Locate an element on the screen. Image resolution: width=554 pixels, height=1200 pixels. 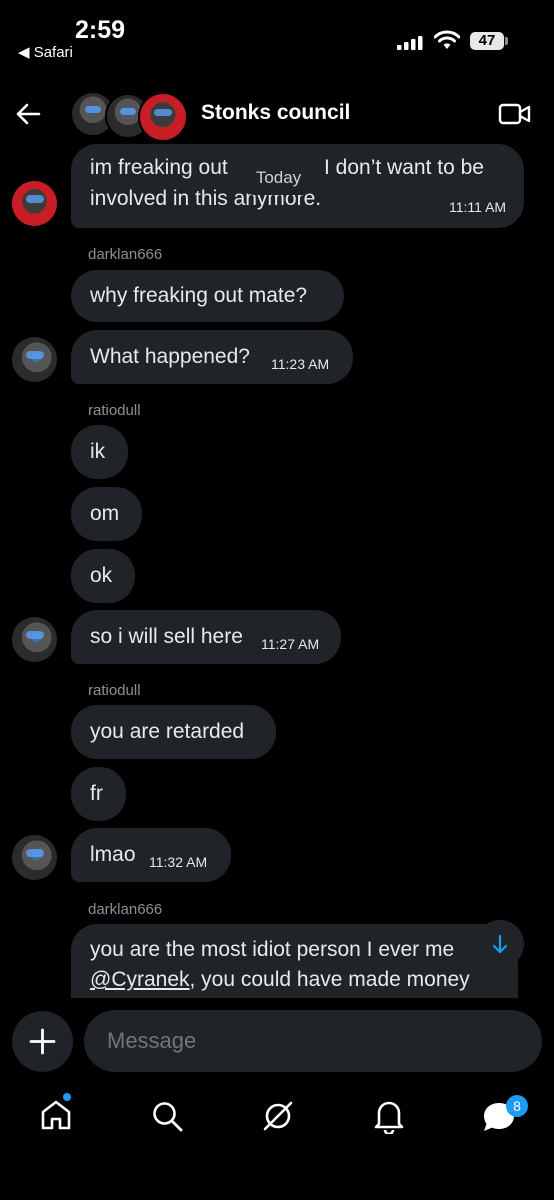
message-bubble: lmao 11:32 AM is located at coordinates (151, 855).